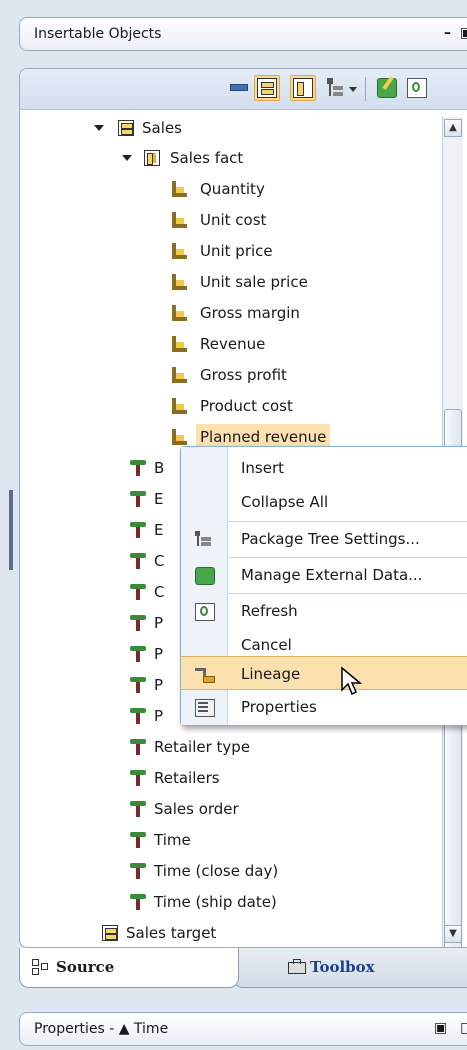 This screenshot has height=1050, width=467. What do you see at coordinates (229, 840) in the screenshot?
I see `tree-node-dimension: Time` at bounding box center [229, 840].